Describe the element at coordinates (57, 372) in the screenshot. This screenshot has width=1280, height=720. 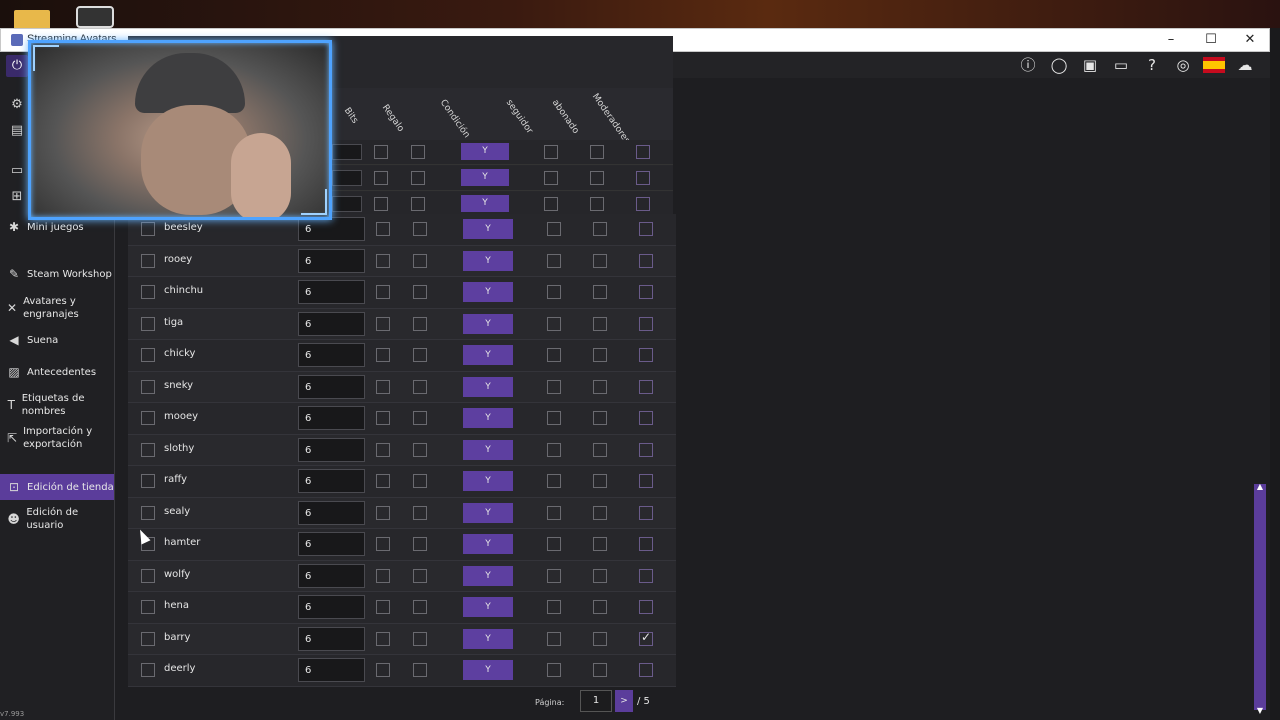
I see `sidebar-item-antecedentes: ▨ Antecedentes` at that location.